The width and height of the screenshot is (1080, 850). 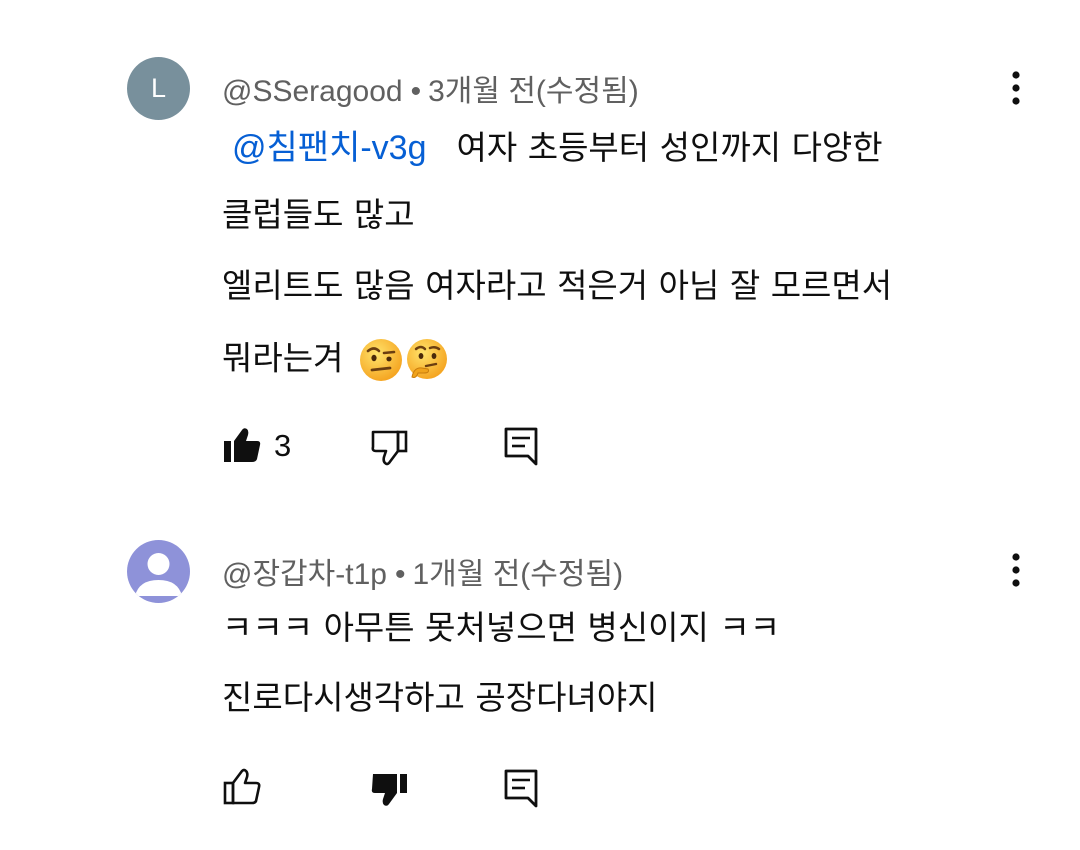 What do you see at coordinates (318, 214) in the screenshot?
I see `comment-text-line: 클럽들도 많고` at bounding box center [318, 214].